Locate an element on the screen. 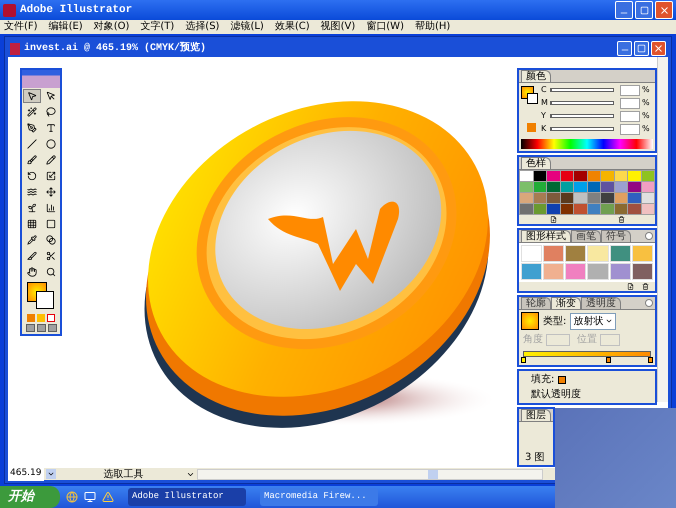  out-of-gamut-swatch is located at coordinates (531, 127).